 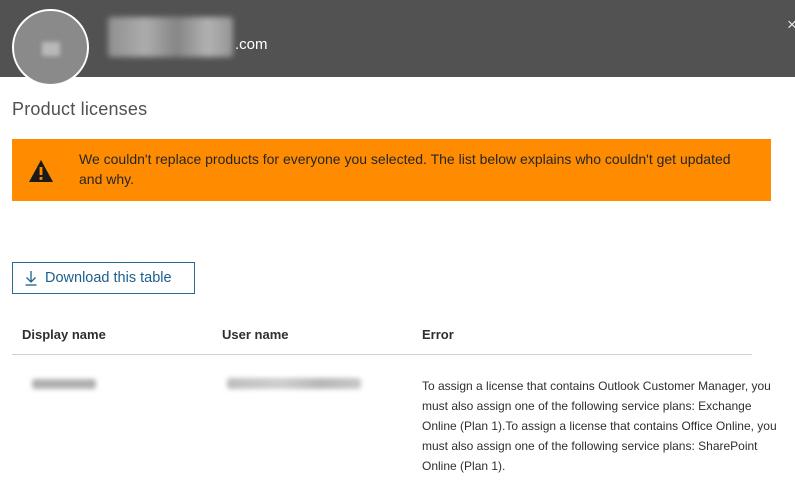 I want to click on avatar, so click(x=50, y=47).